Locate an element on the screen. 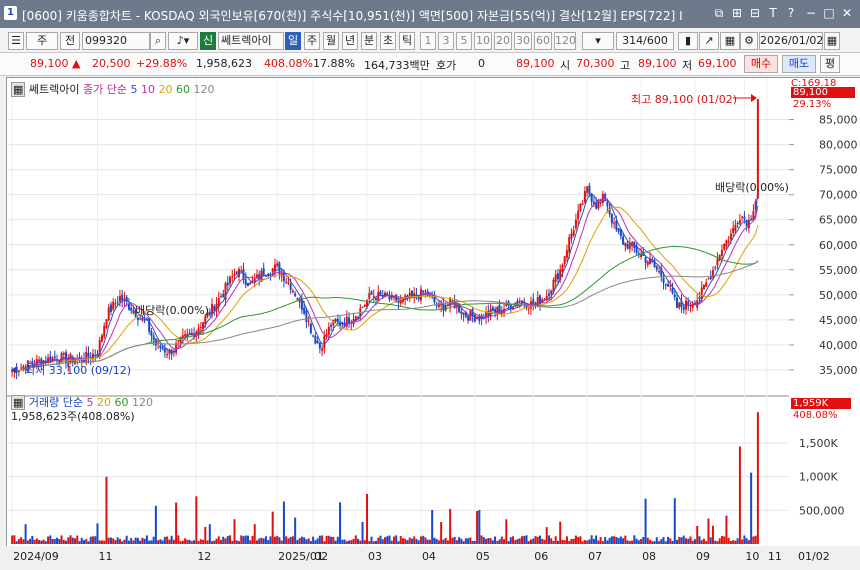  interval-dropdown: ▾ is located at coordinates (598, 41).